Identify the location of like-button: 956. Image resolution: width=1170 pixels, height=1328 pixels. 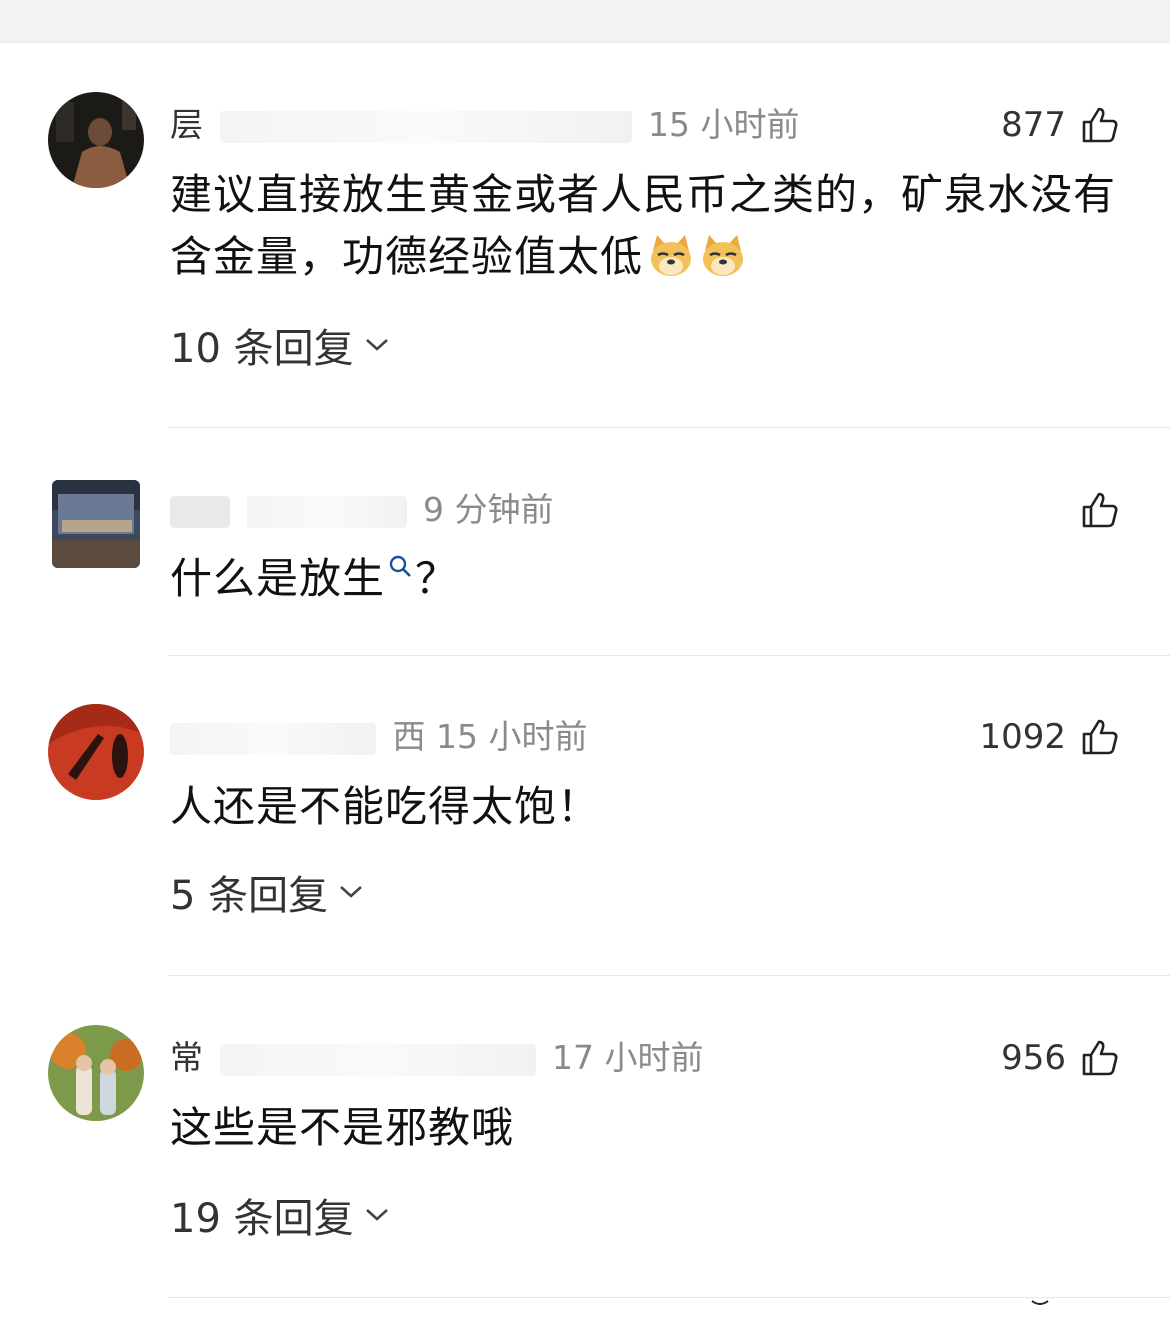
(1060, 1058).